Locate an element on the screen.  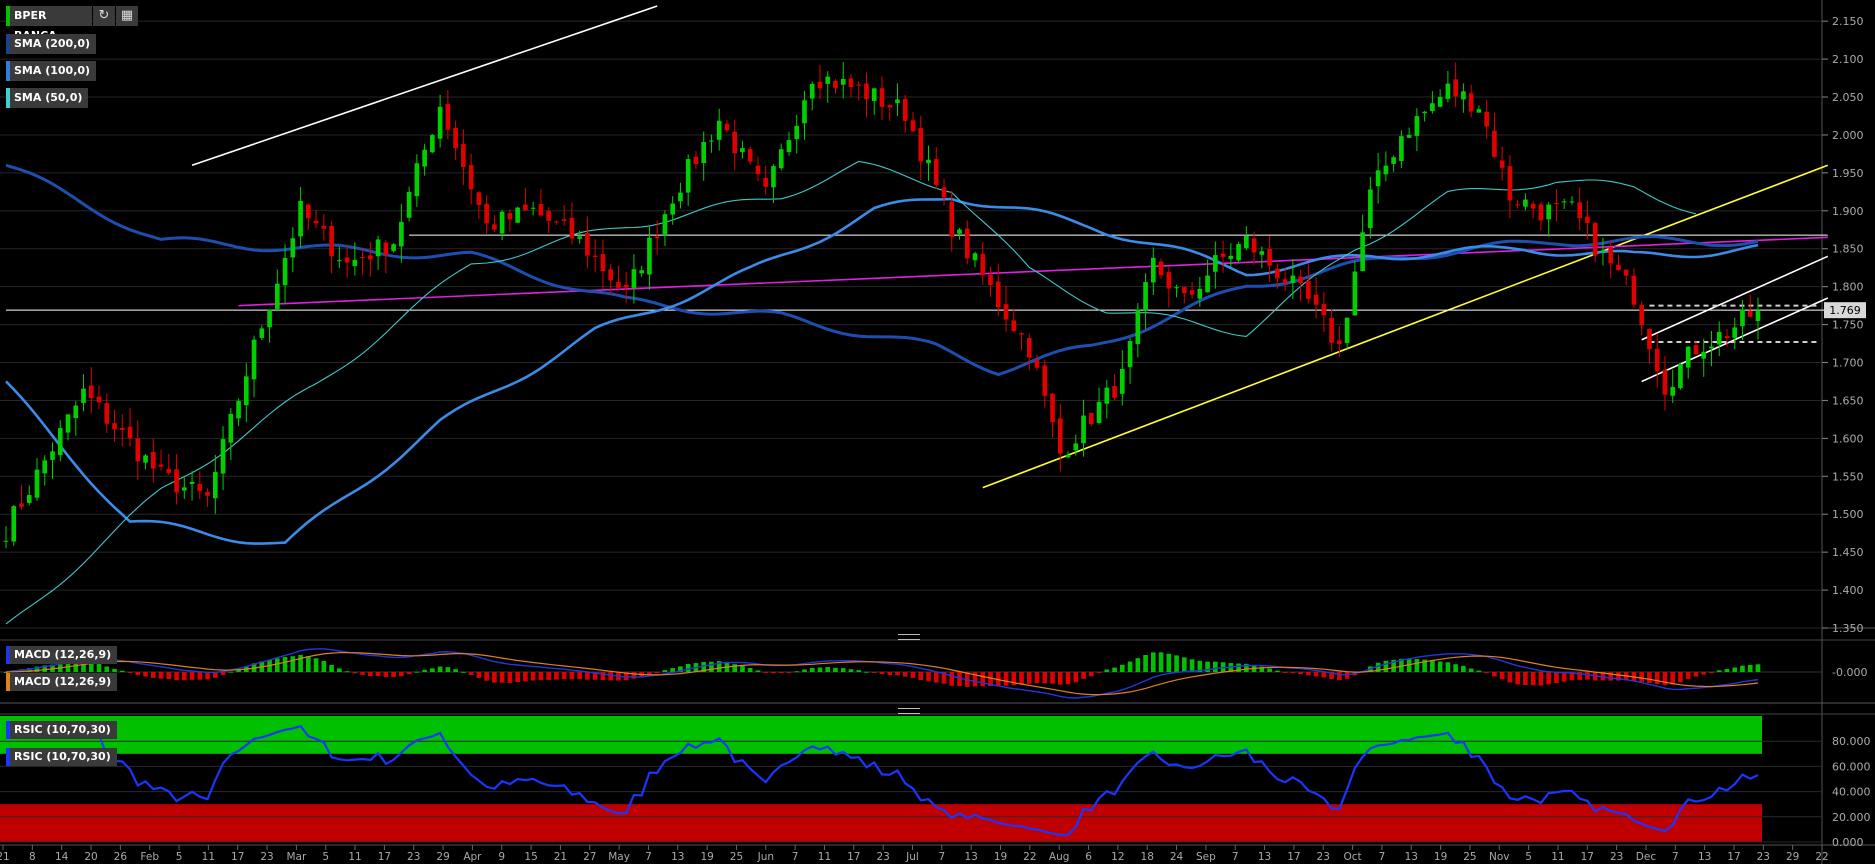
price-tick-label: 2.150 is located at coordinates (1848, 21).